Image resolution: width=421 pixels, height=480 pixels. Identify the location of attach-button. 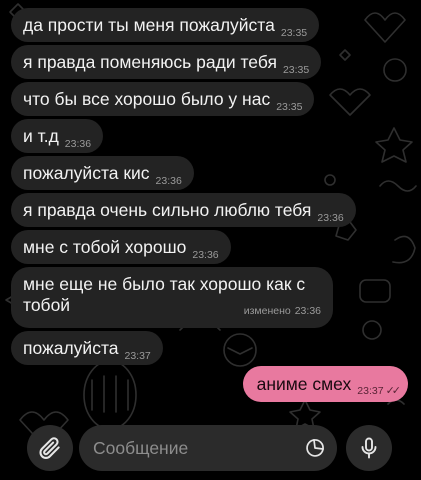
(50, 448).